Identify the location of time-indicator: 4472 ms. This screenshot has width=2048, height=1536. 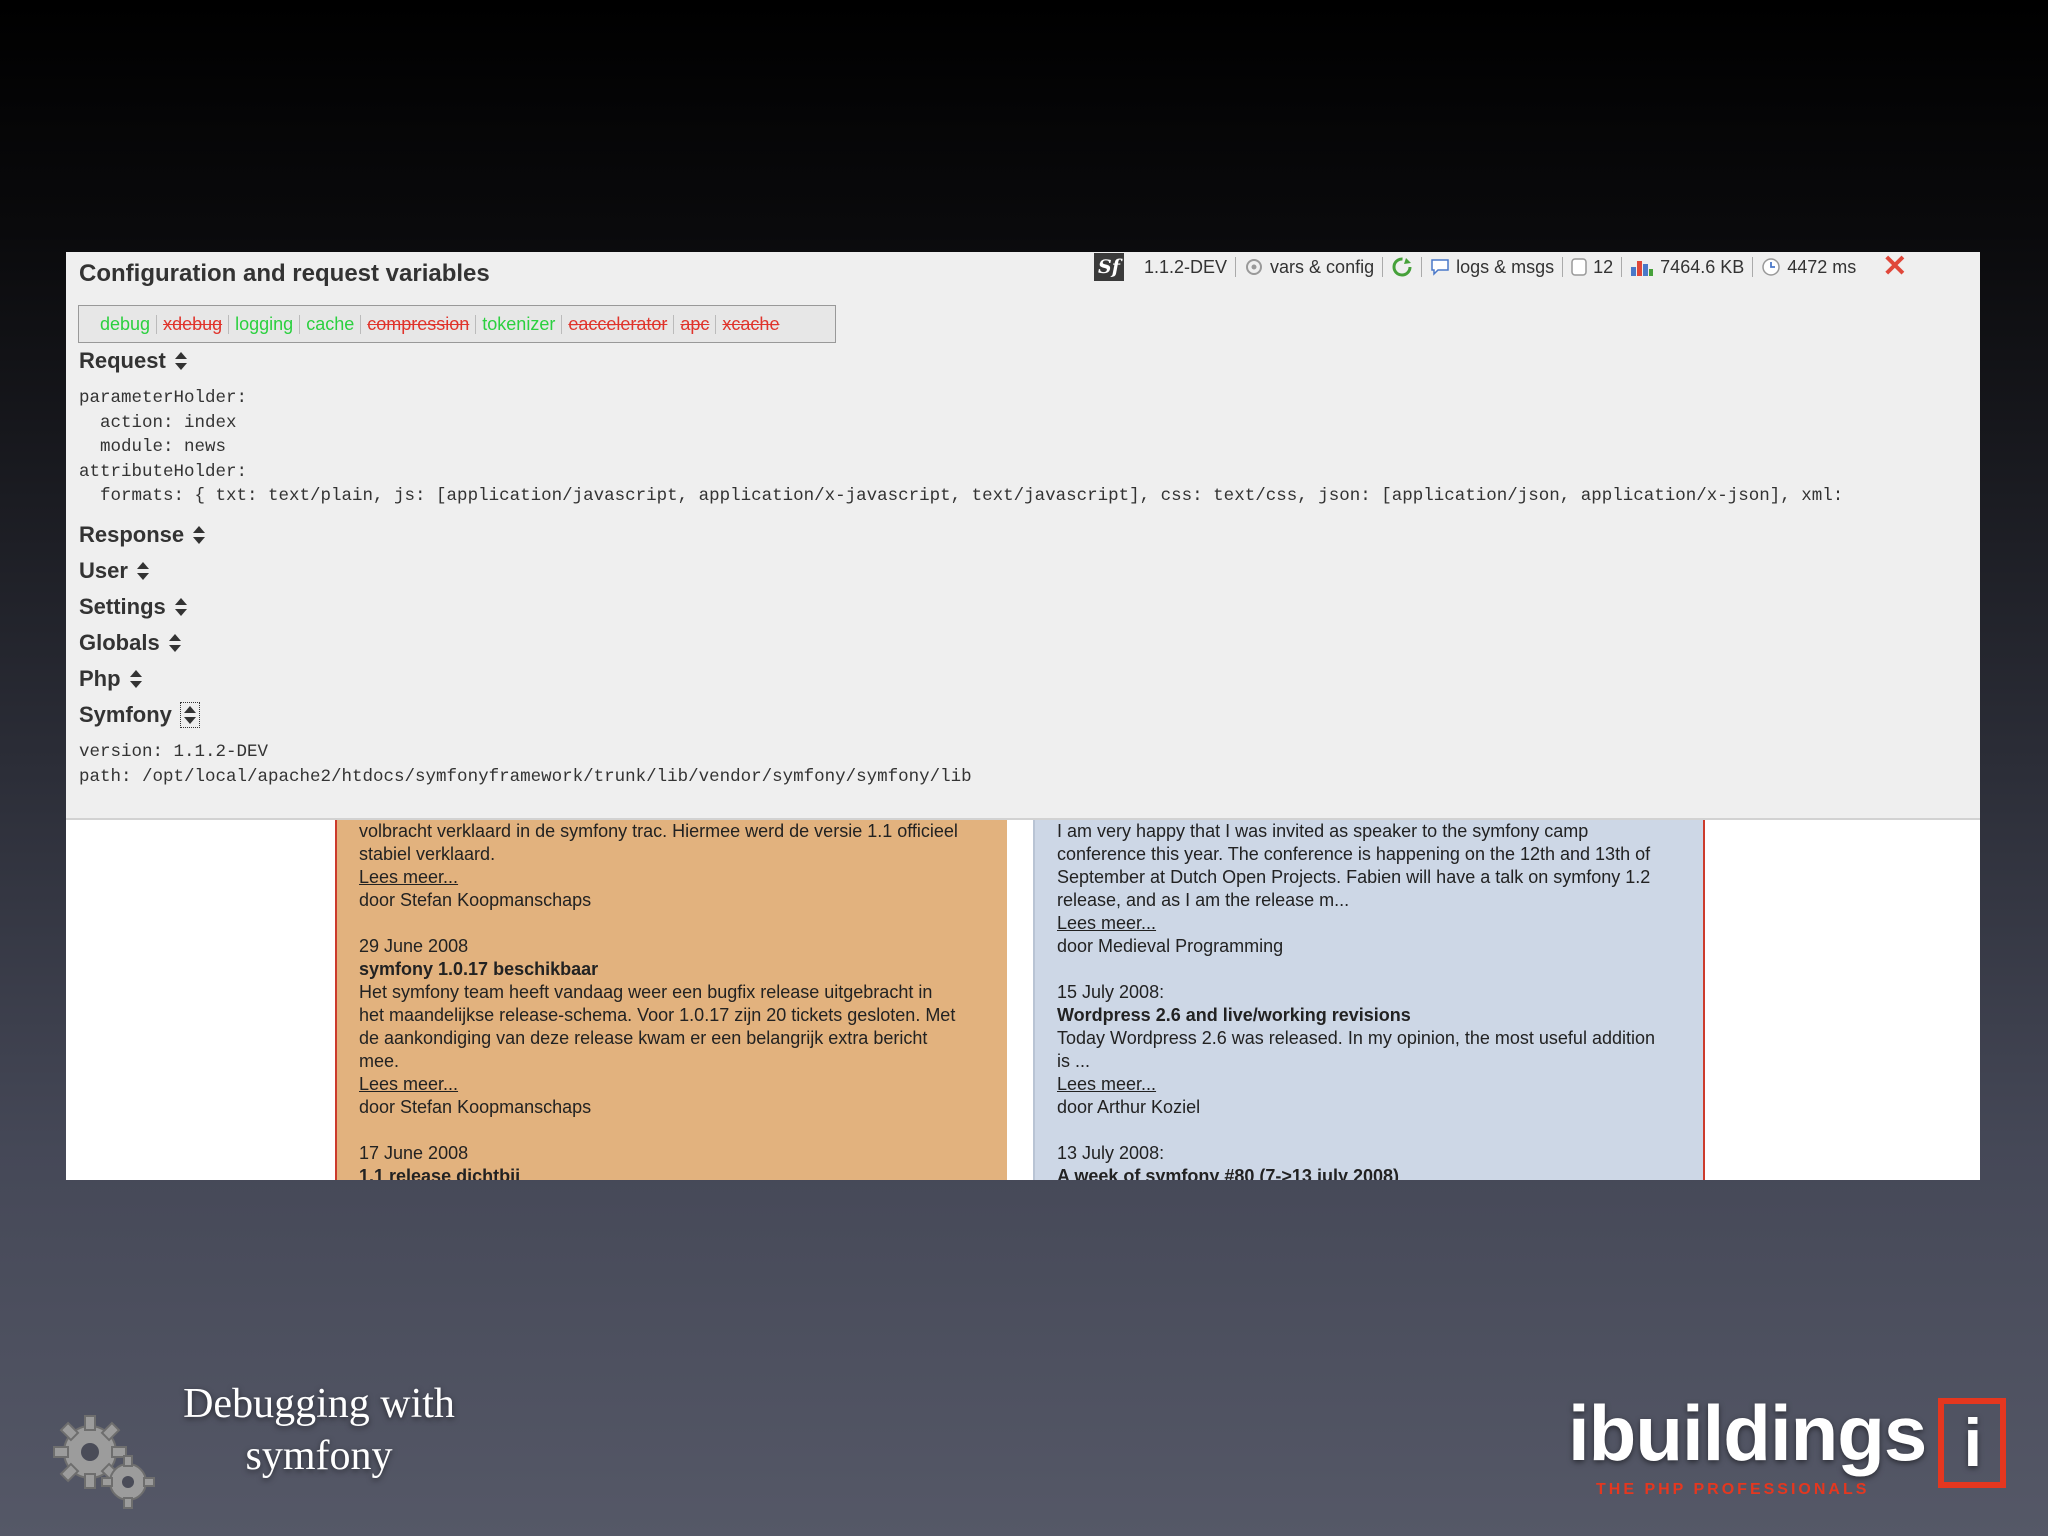
(1808, 267).